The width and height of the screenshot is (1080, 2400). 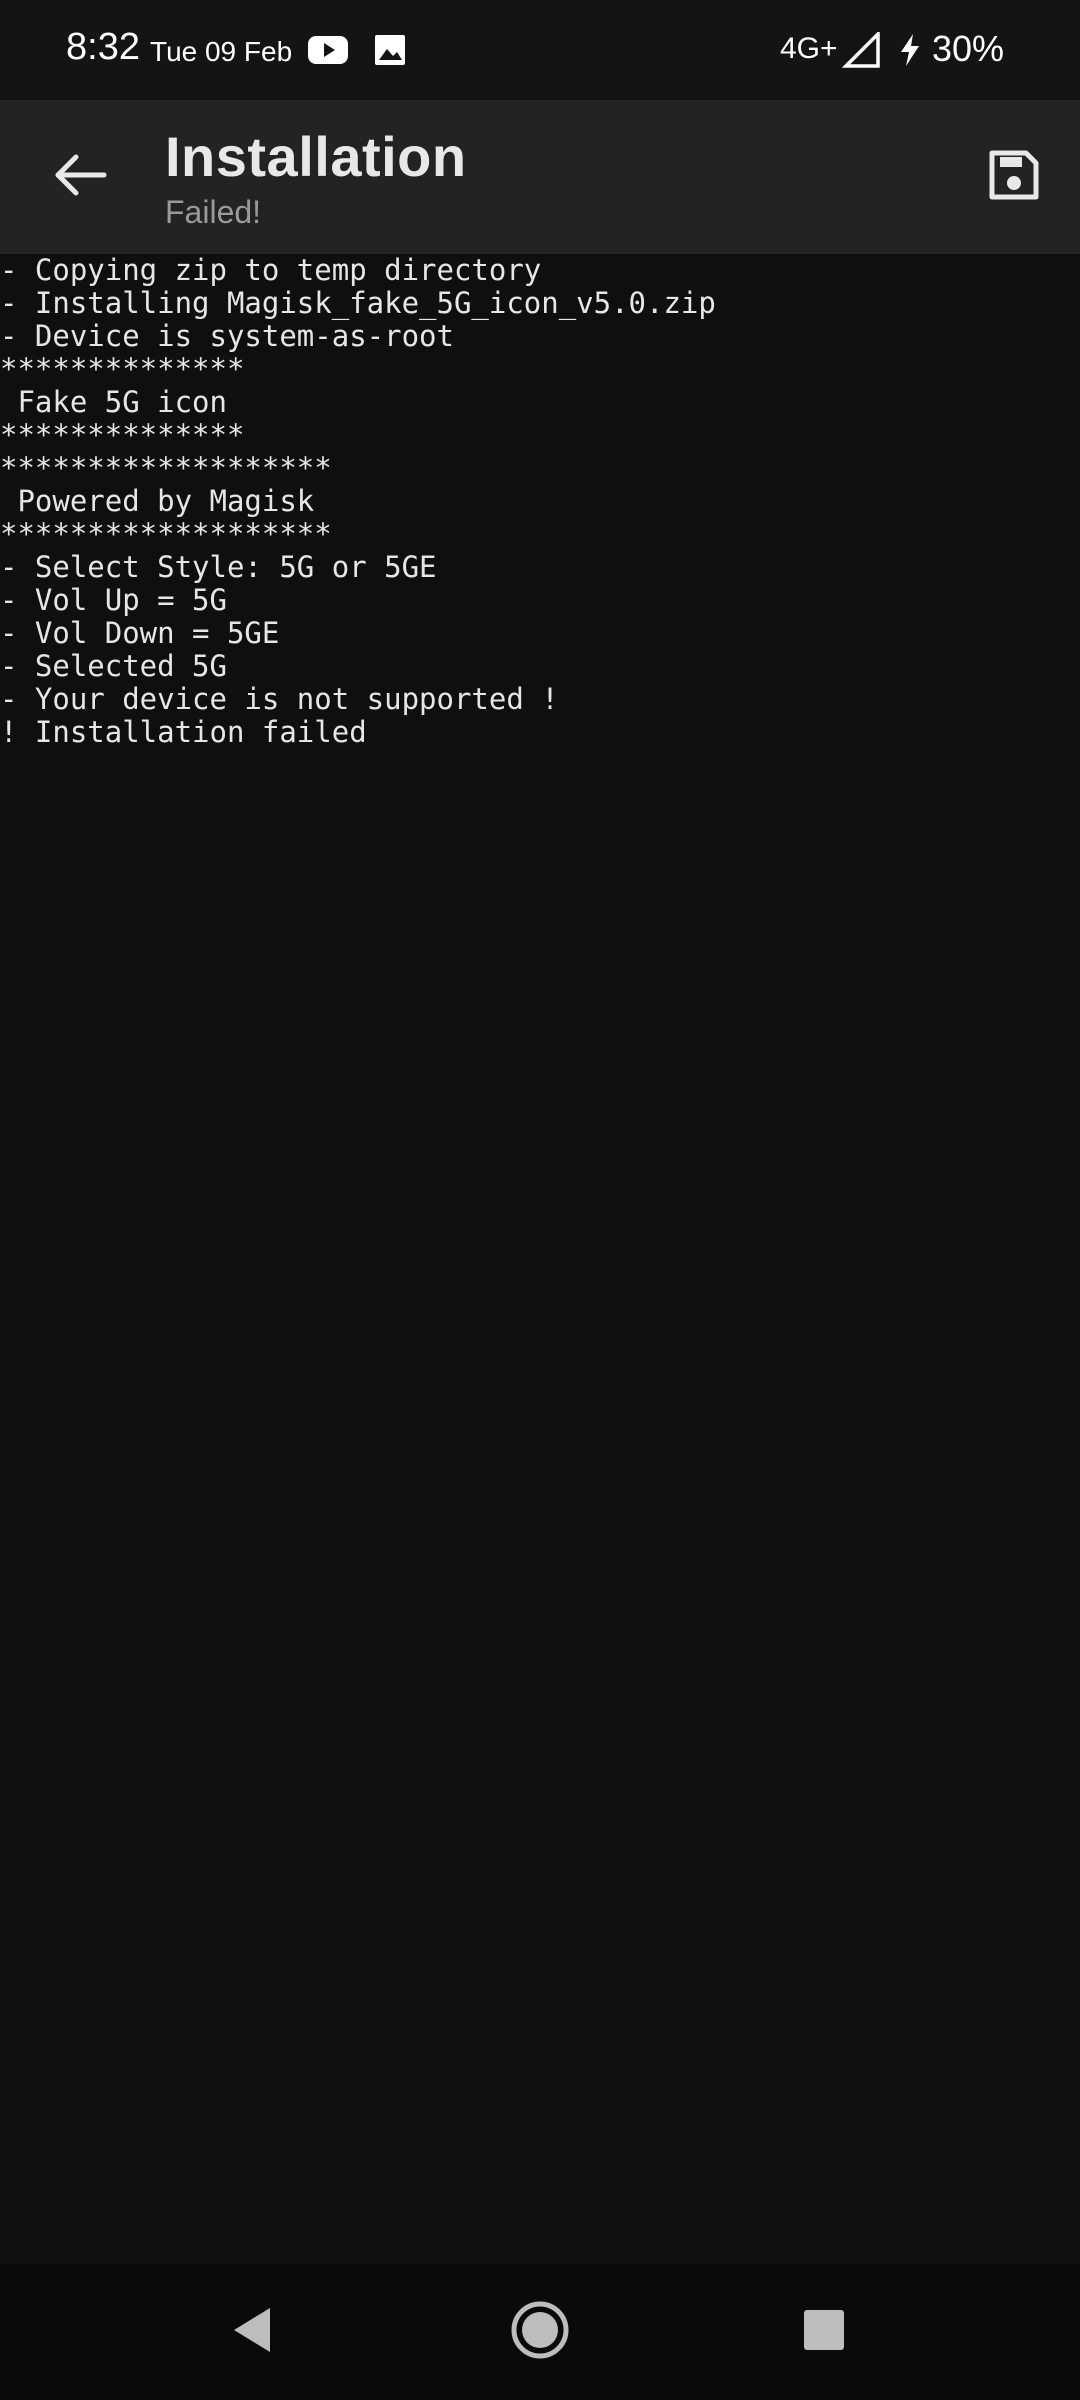 I want to click on nav-back-icon, so click(x=252, y=2332).